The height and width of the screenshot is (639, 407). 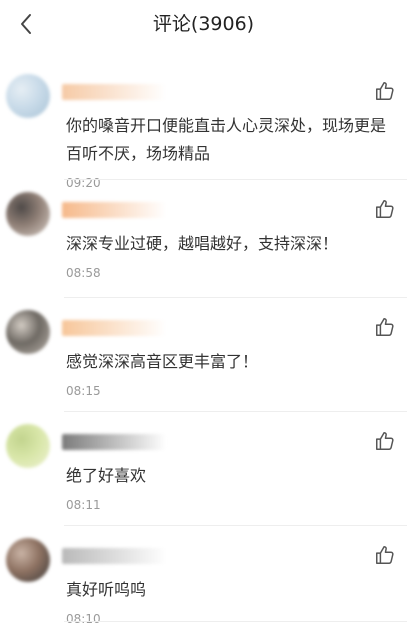 I want to click on comment-text: 真好听呜呜, so click(x=106, y=589).